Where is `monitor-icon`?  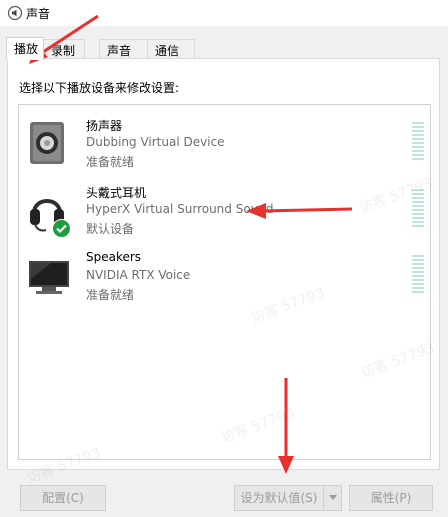
monitor-icon is located at coordinates (49, 277).